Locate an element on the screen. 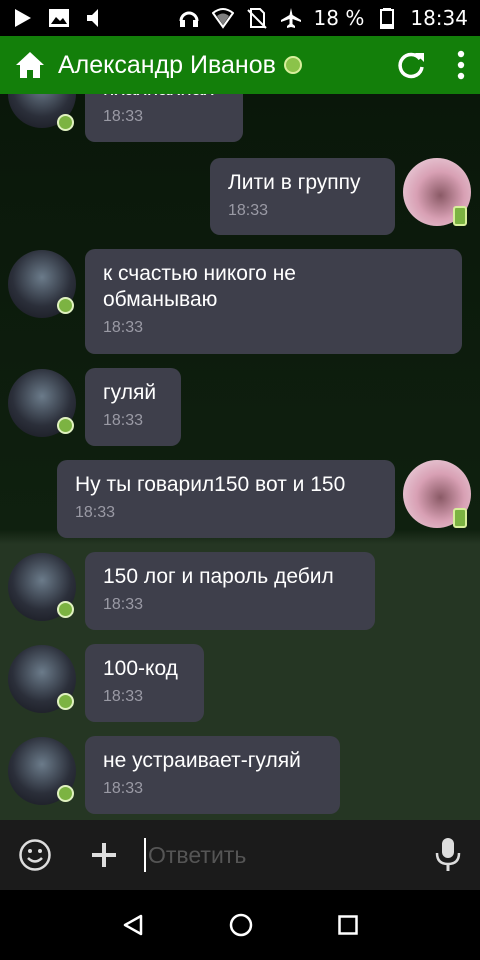 The width and height of the screenshot is (480, 960). contact-name: Александр Иванов is located at coordinates (167, 65).